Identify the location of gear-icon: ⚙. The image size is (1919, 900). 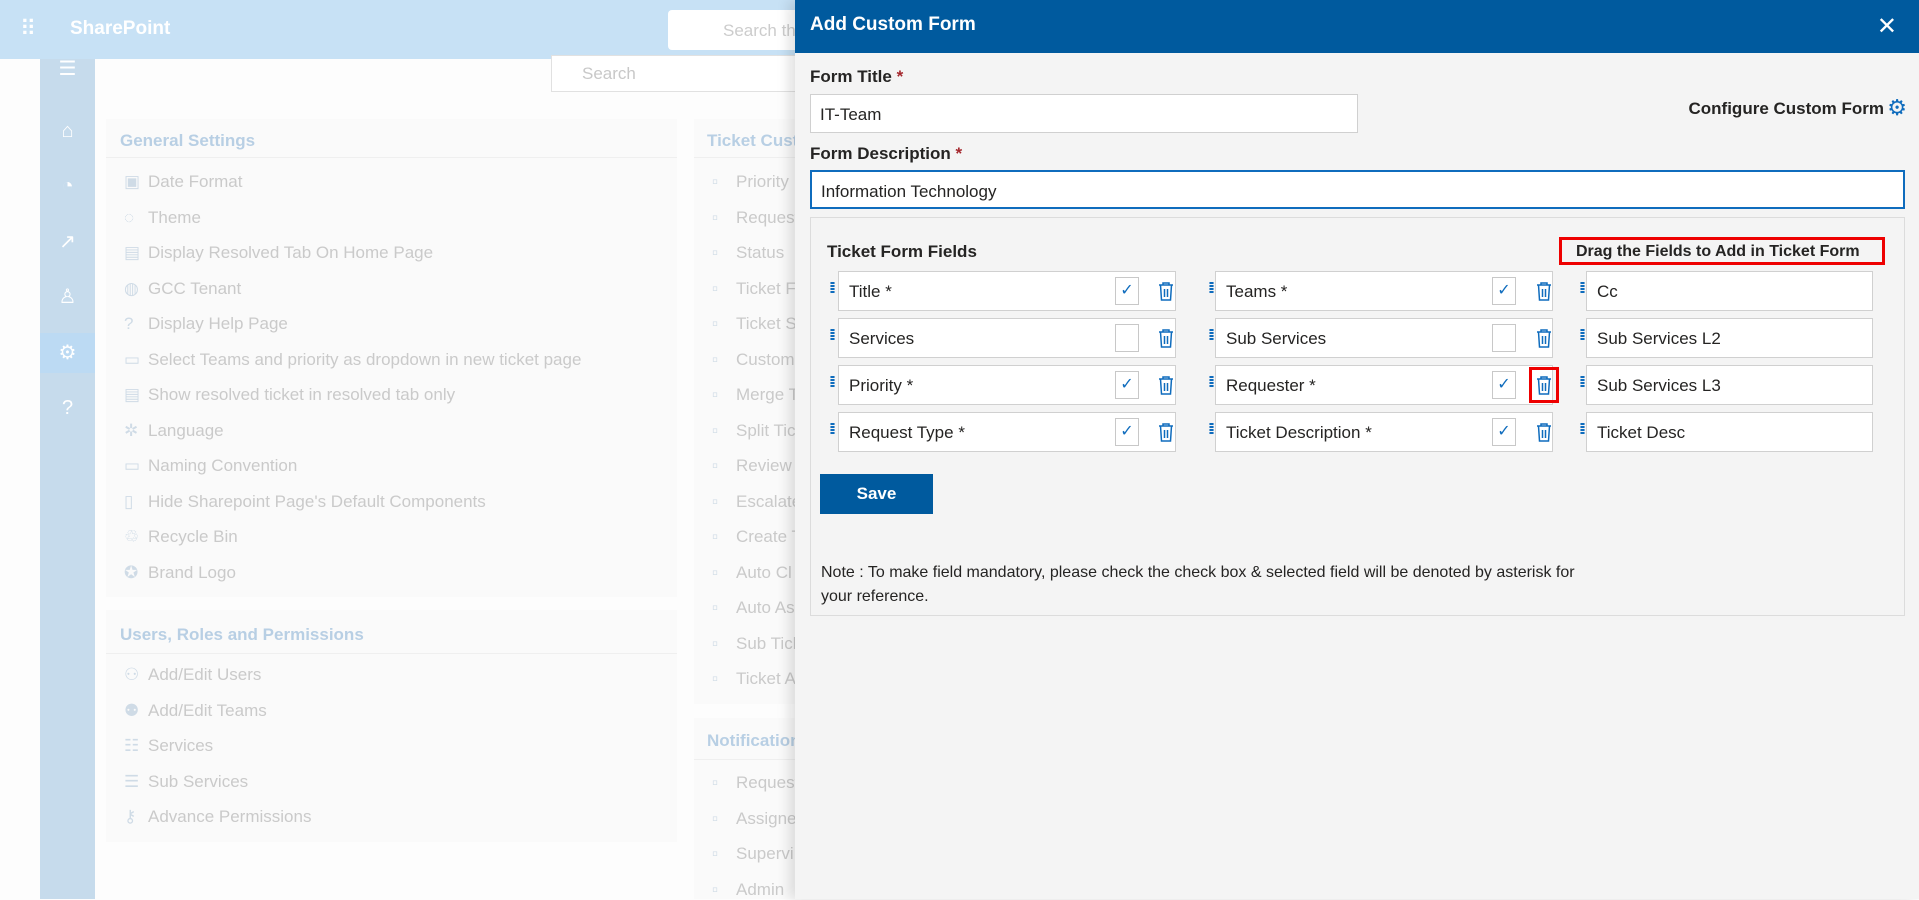
(1897, 108).